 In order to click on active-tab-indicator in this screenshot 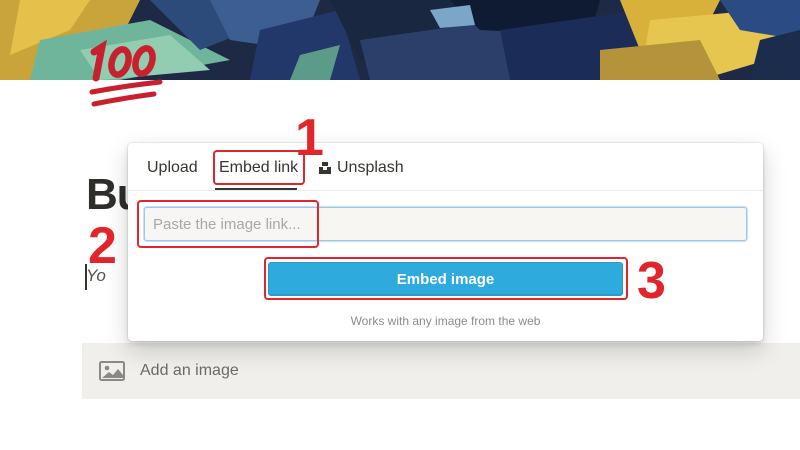, I will do `click(256, 189)`.